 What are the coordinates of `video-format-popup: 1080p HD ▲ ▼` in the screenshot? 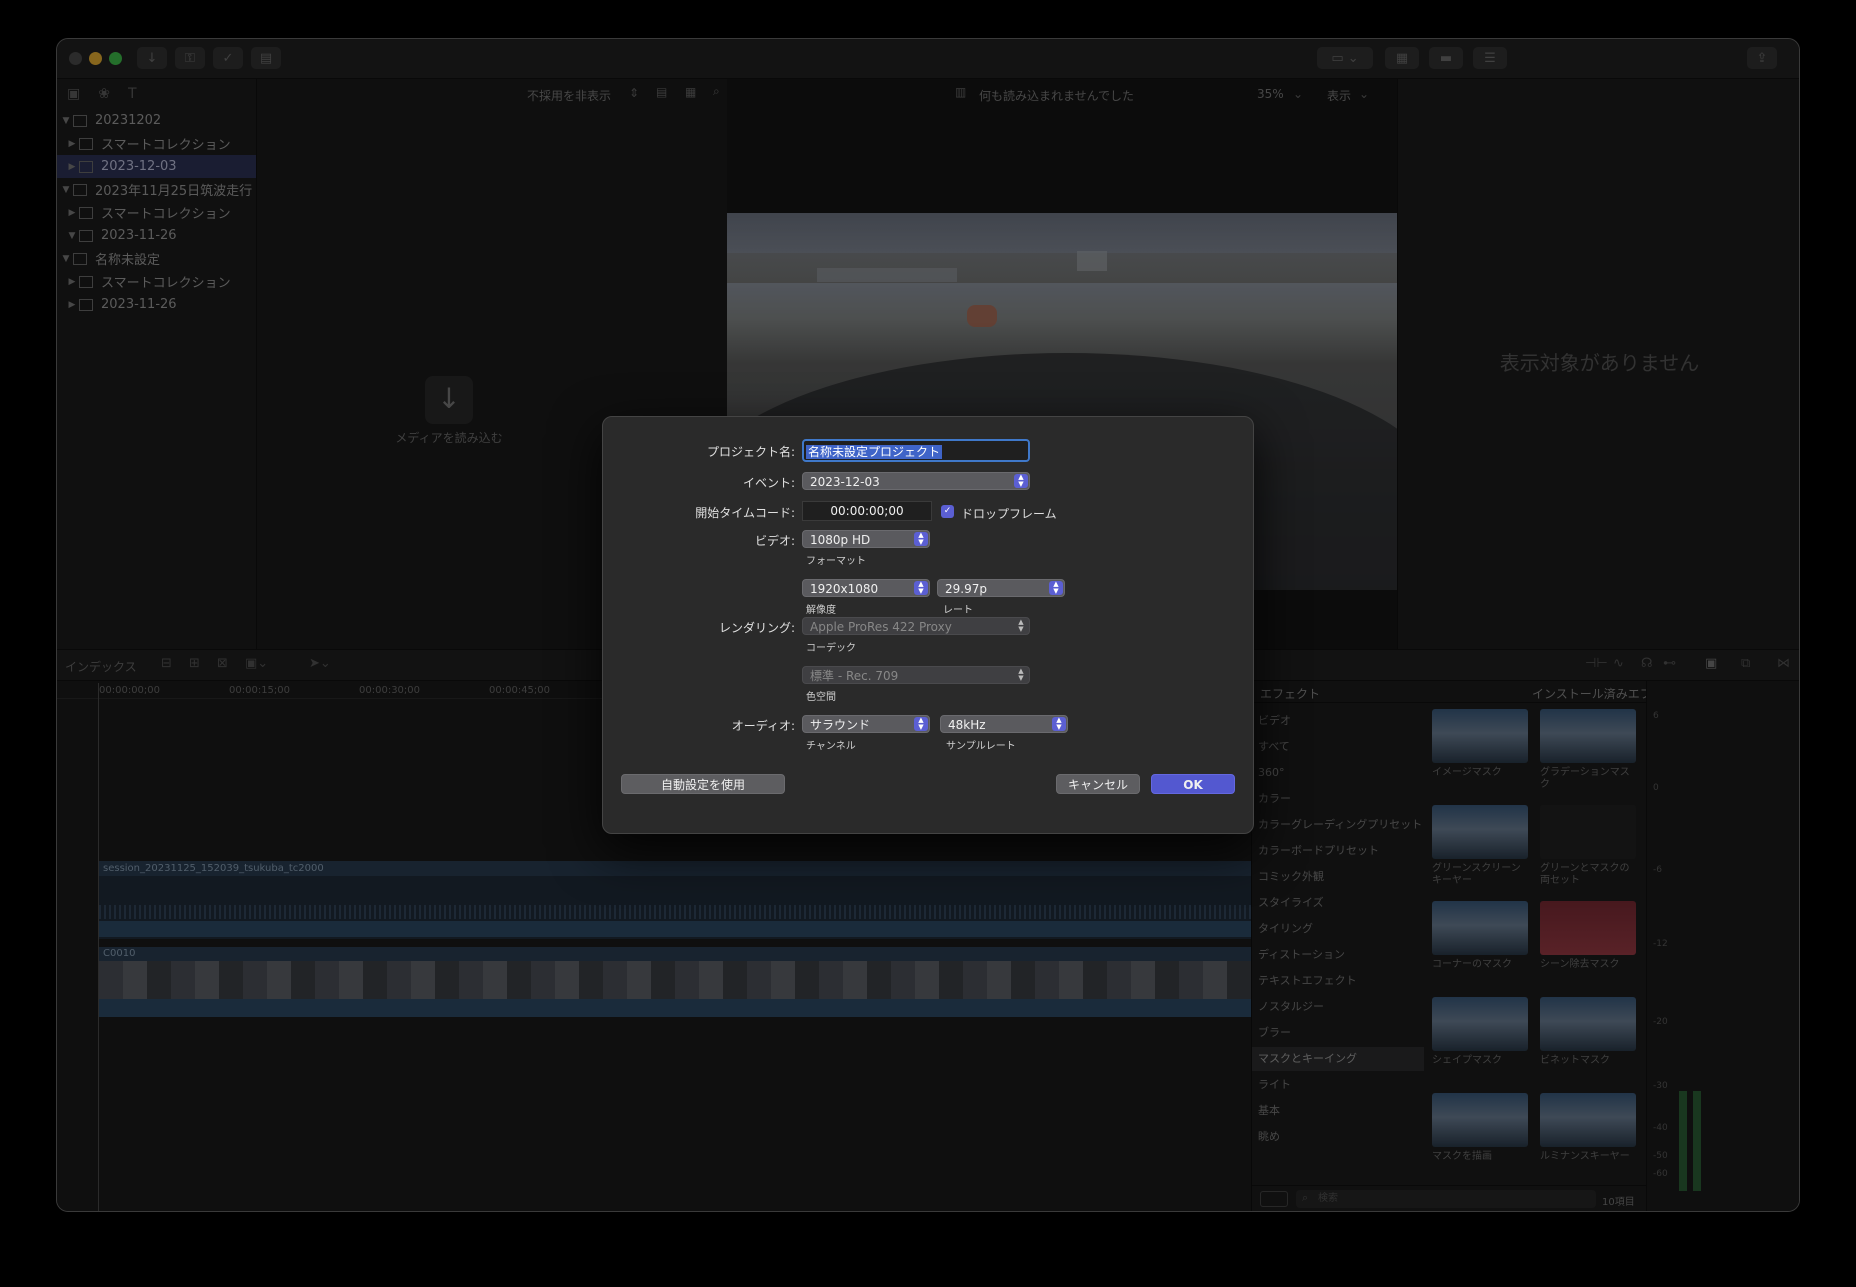 It's located at (866, 539).